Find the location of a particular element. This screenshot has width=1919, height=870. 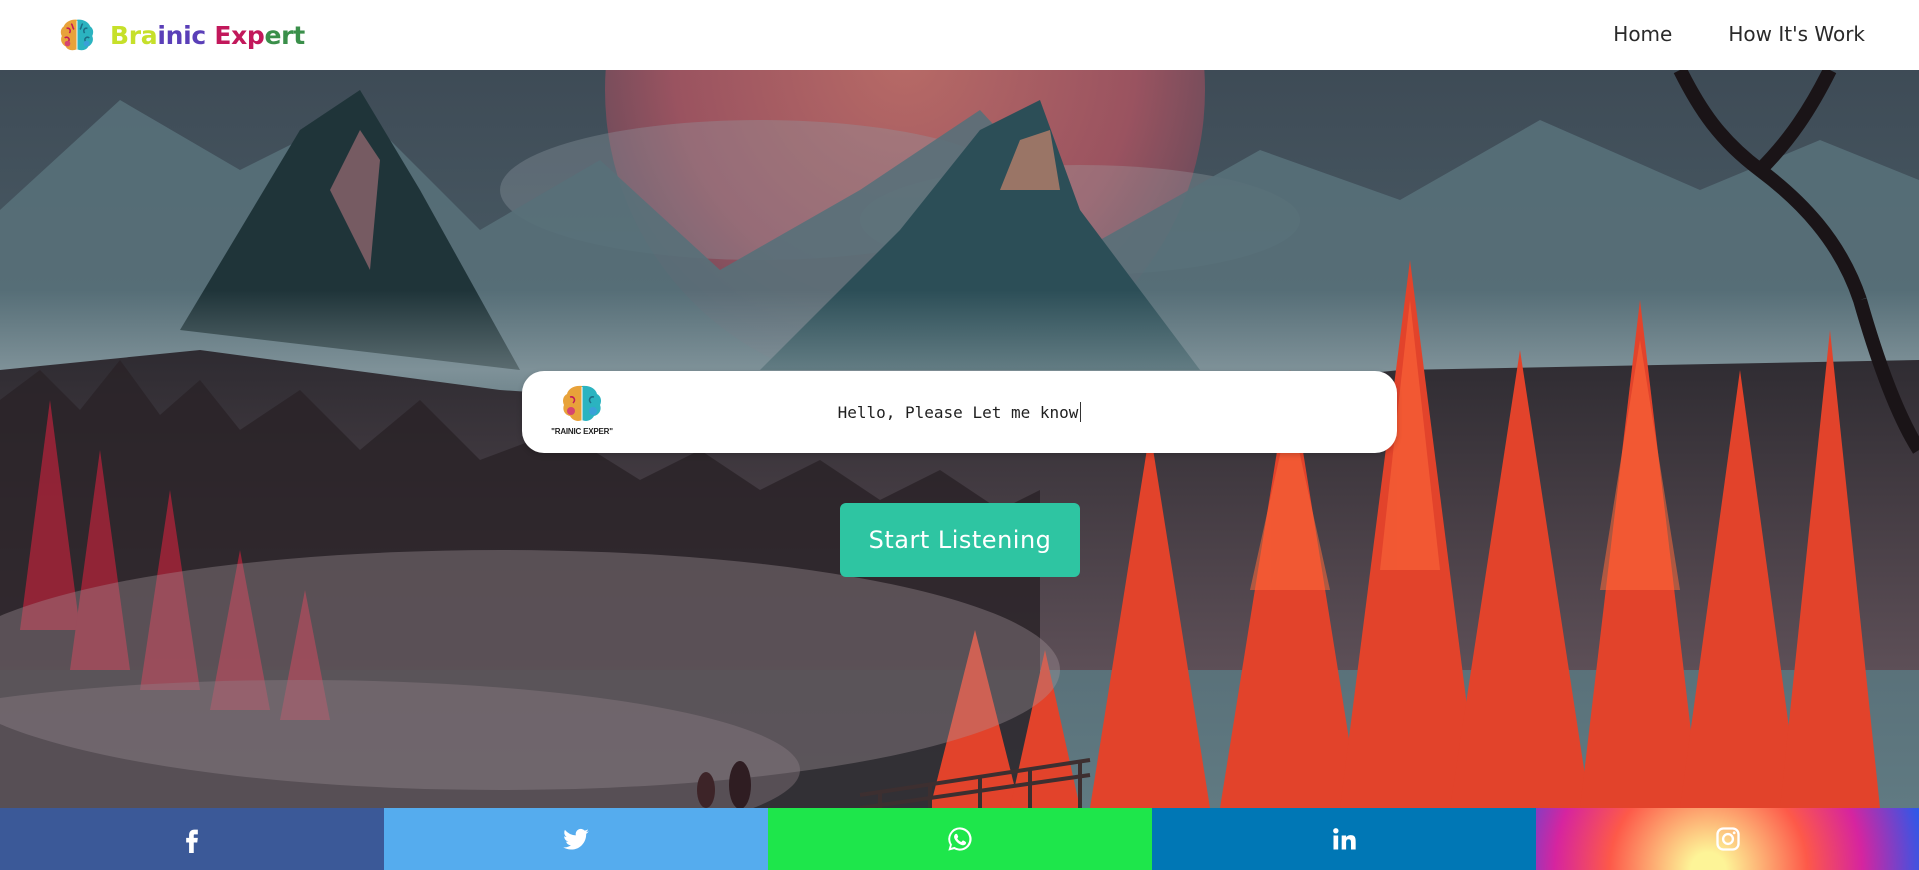

text-caret is located at coordinates (1081, 412).